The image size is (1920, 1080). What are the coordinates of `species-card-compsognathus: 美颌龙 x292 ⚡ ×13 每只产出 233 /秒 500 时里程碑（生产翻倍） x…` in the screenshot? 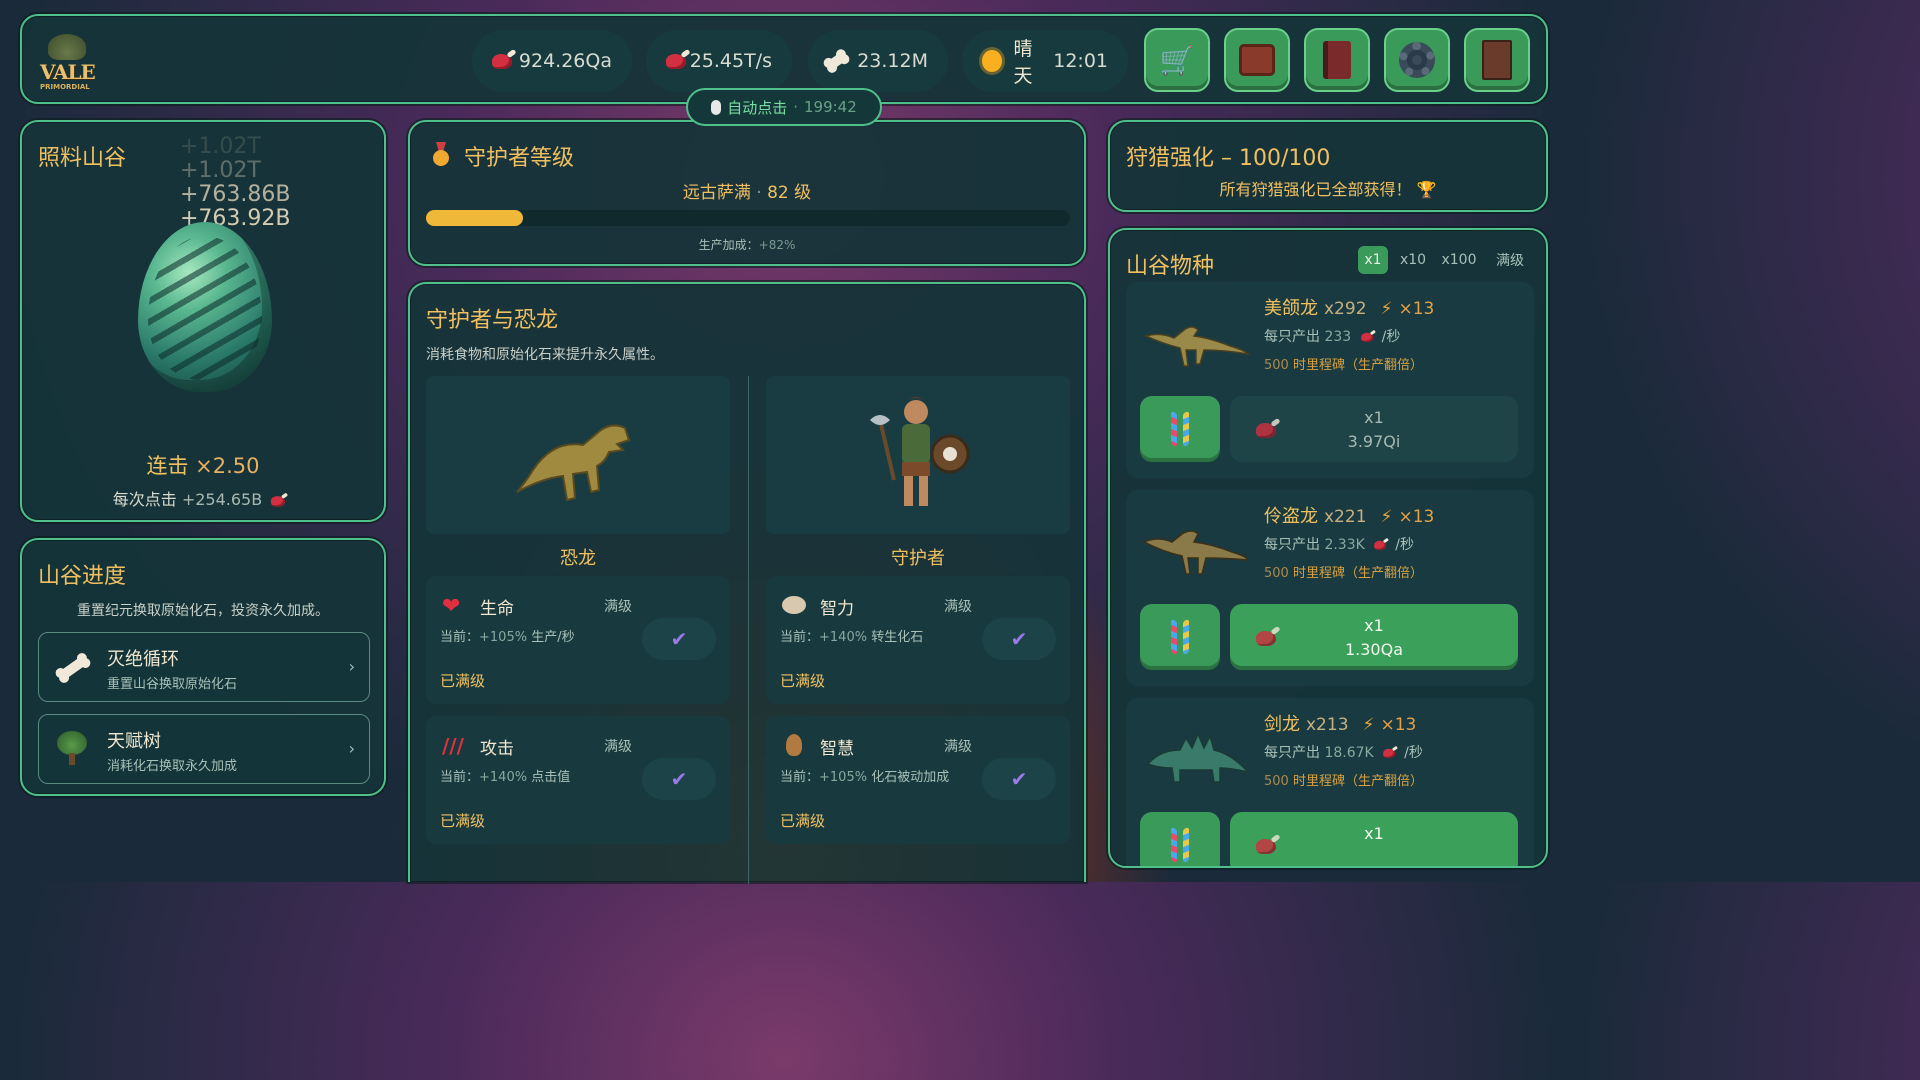 It's located at (1330, 380).